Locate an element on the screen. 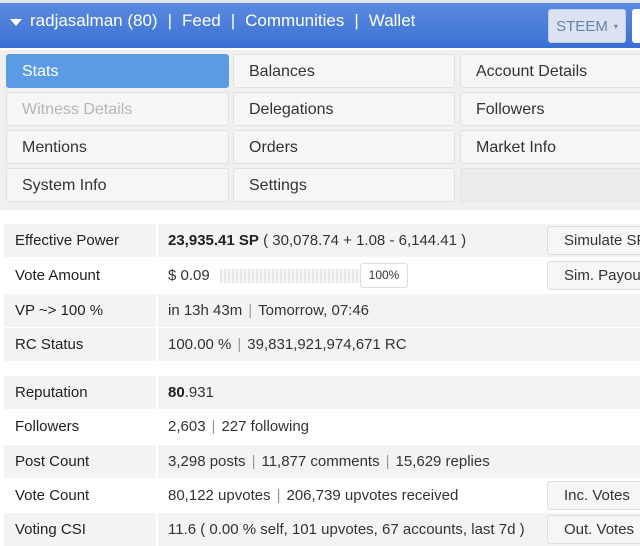  stat-row-vp: VP ~> 100 % in 13h 43m | Tomorrow, 07:46 is located at coordinates (322, 310).